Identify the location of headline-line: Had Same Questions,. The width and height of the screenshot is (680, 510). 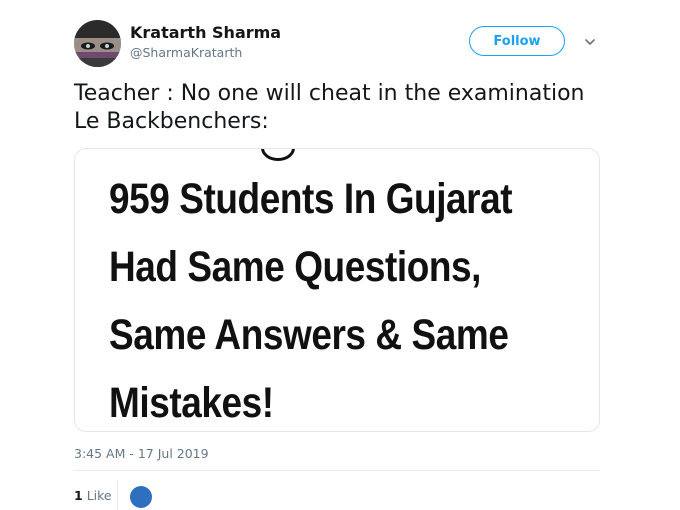
(295, 267).